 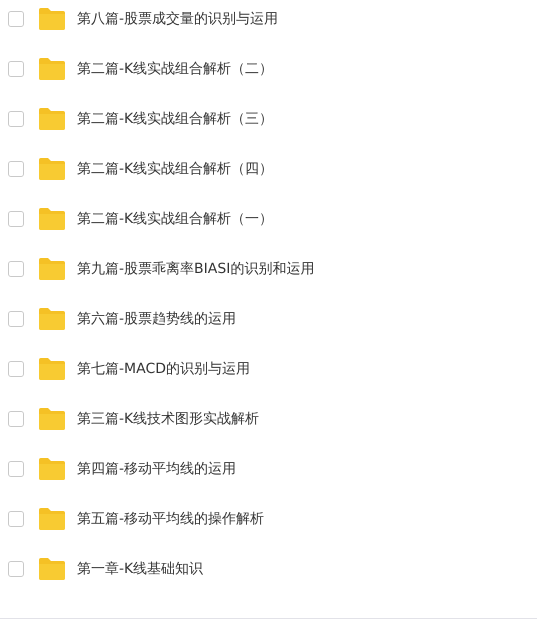 What do you see at coordinates (175, 119) in the screenshot?
I see `folder-name: 第二篇-K线实战组合解析（三）` at bounding box center [175, 119].